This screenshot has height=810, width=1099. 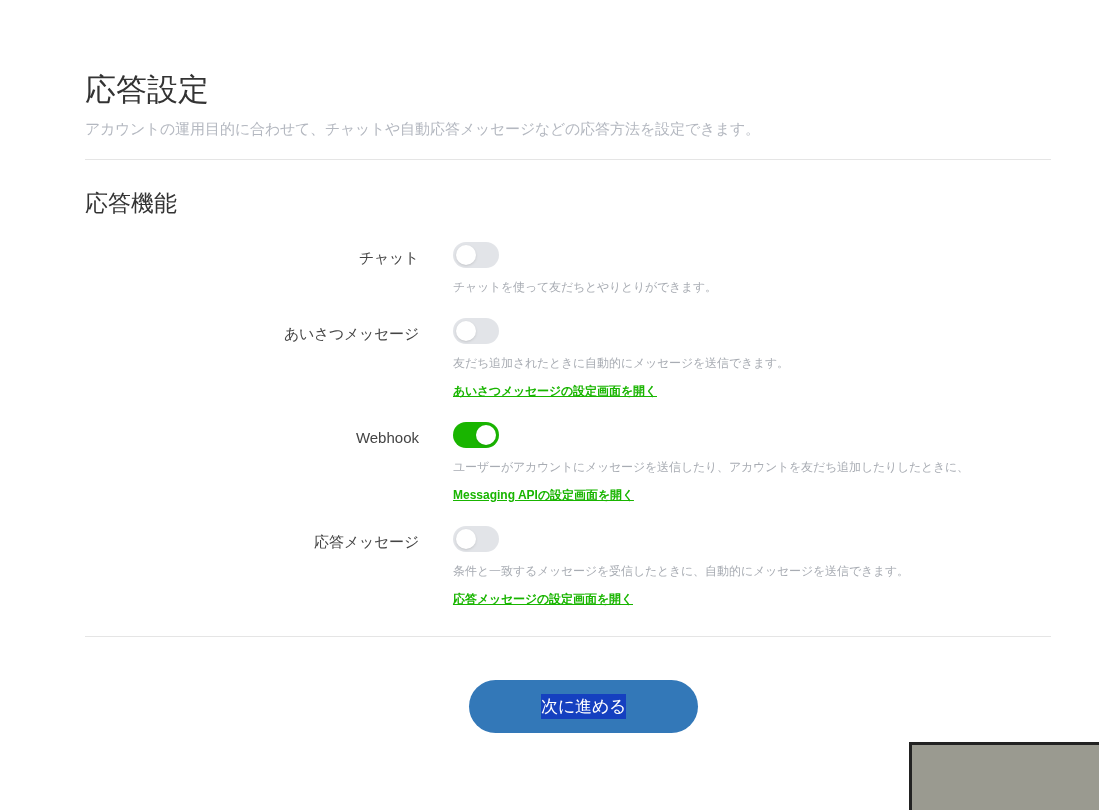 I want to click on setting-label: あいさつメッセージ, so click(x=351, y=334).